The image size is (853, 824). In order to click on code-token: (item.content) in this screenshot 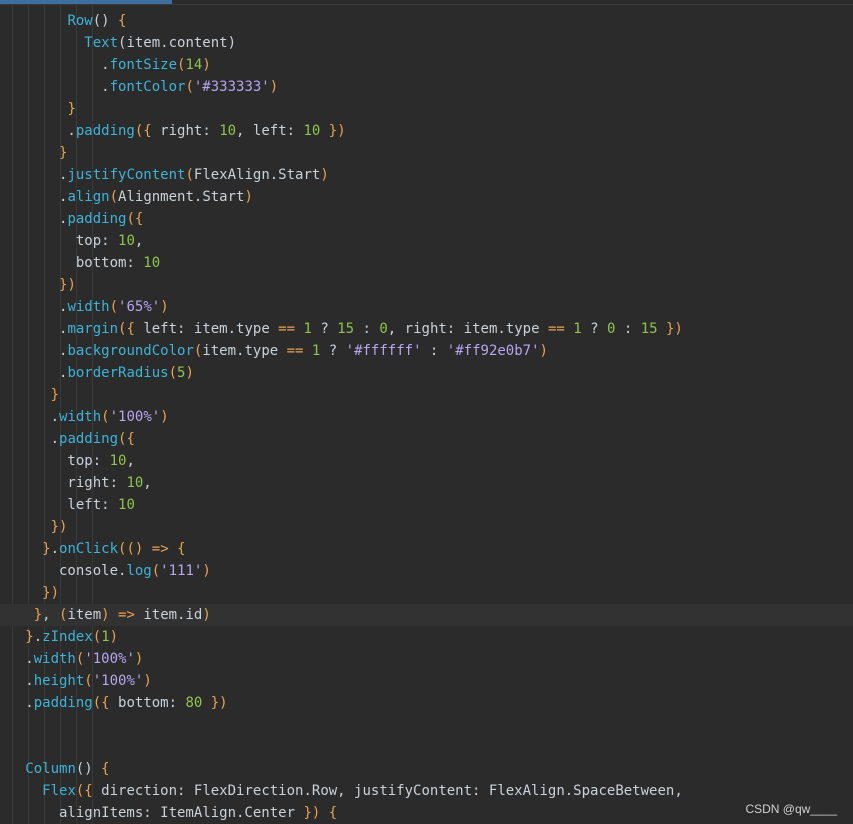, I will do `click(177, 43)`.